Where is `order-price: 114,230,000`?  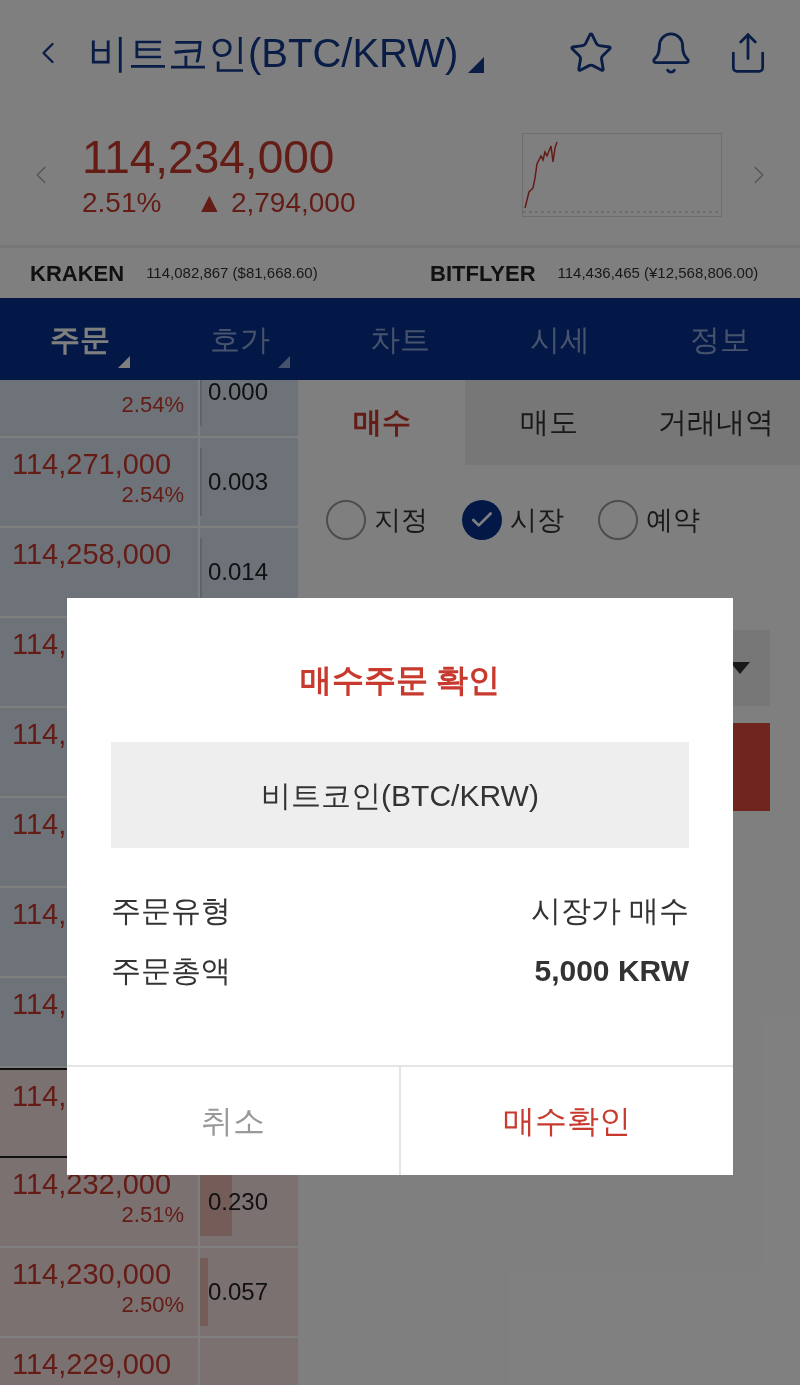 order-price: 114,230,000 is located at coordinates (92, 1274).